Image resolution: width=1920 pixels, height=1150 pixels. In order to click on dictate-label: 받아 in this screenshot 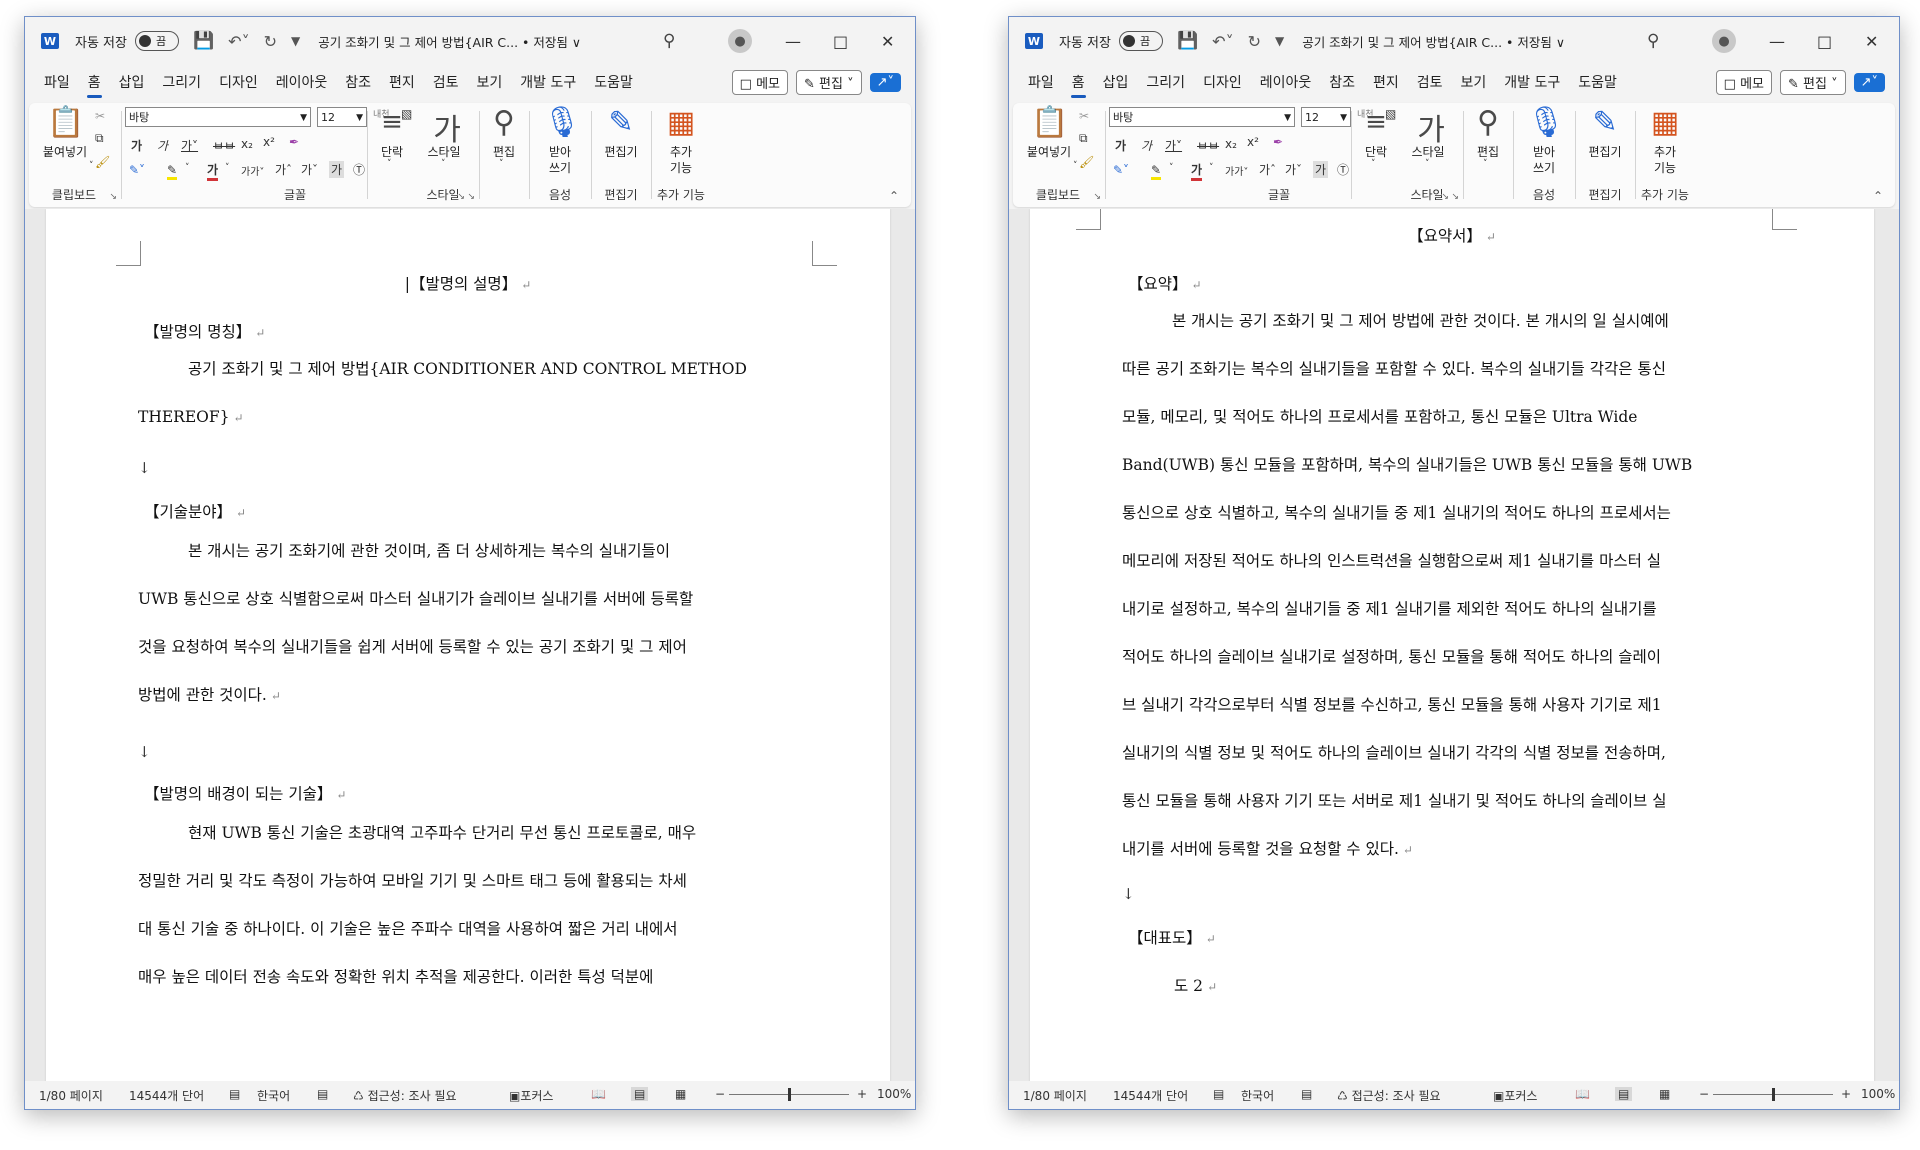, I will do `click(1544, 151)`.